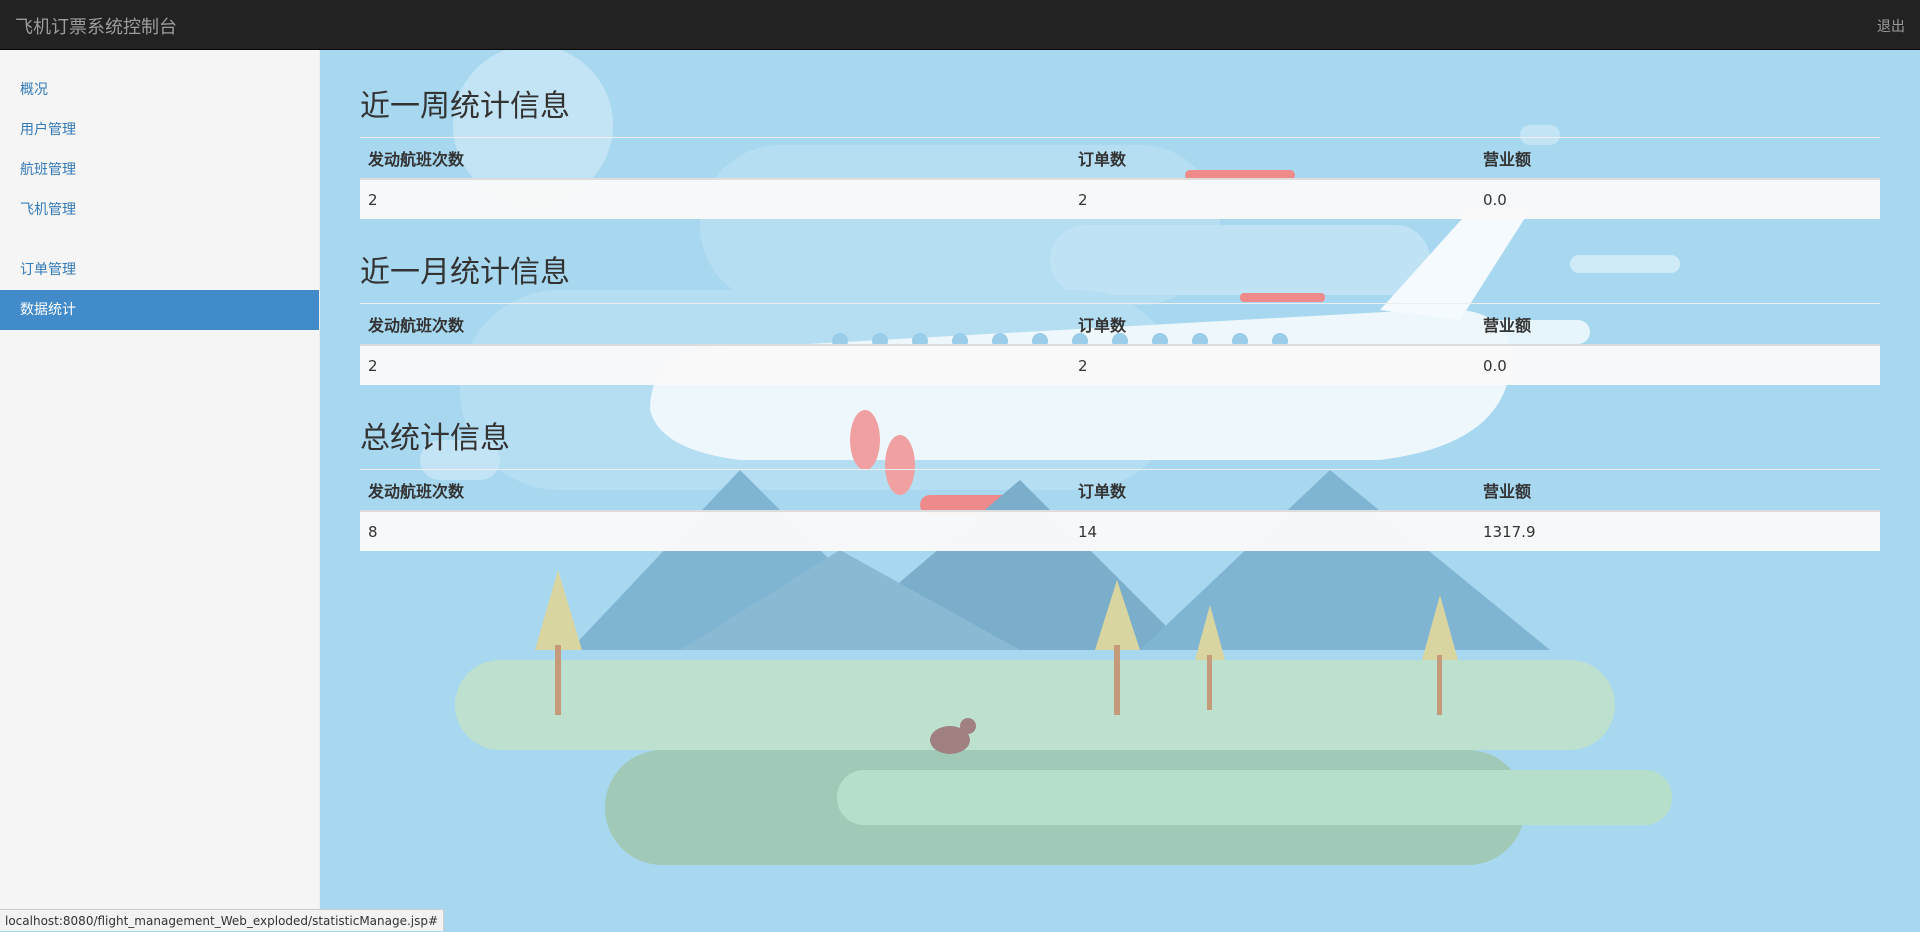  I want to click on table-row: 8 14 1317.9, so click(1120, 530).